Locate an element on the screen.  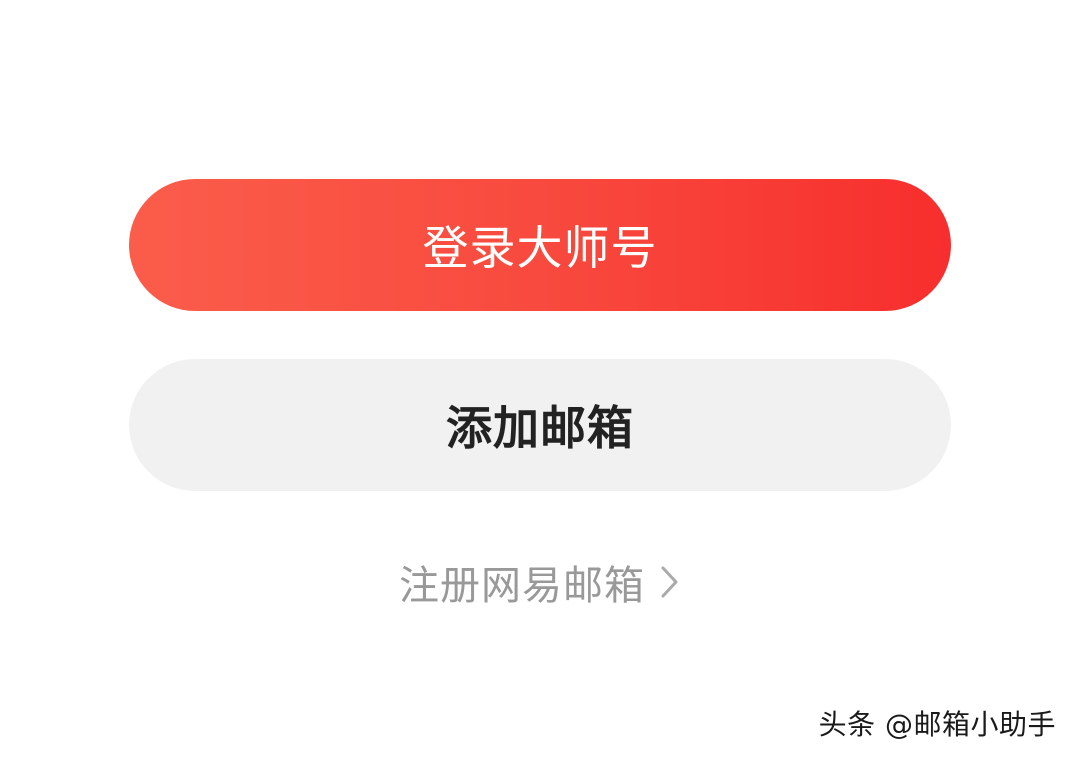
login-master-account-button: 登录大师号 is located at coordinates (540, 245).